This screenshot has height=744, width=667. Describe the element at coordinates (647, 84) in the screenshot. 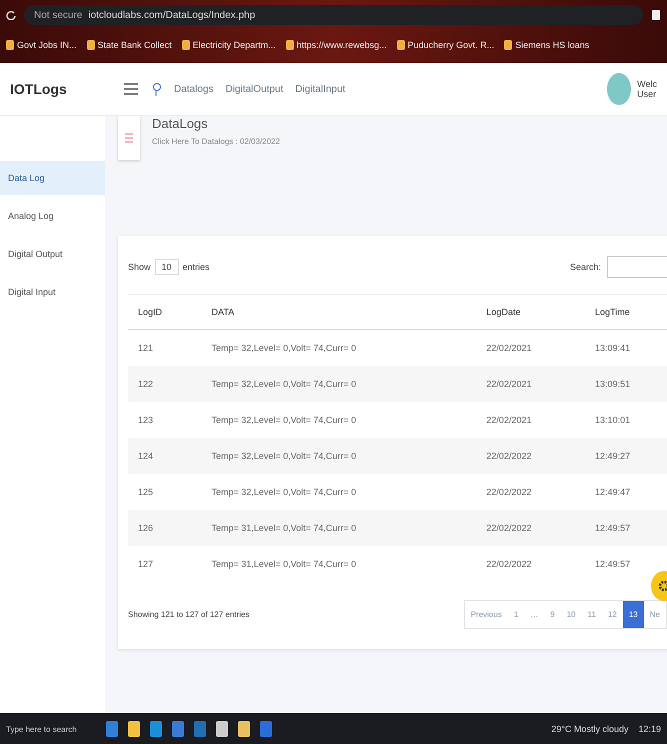

I see `user-name: Welc` at that location.